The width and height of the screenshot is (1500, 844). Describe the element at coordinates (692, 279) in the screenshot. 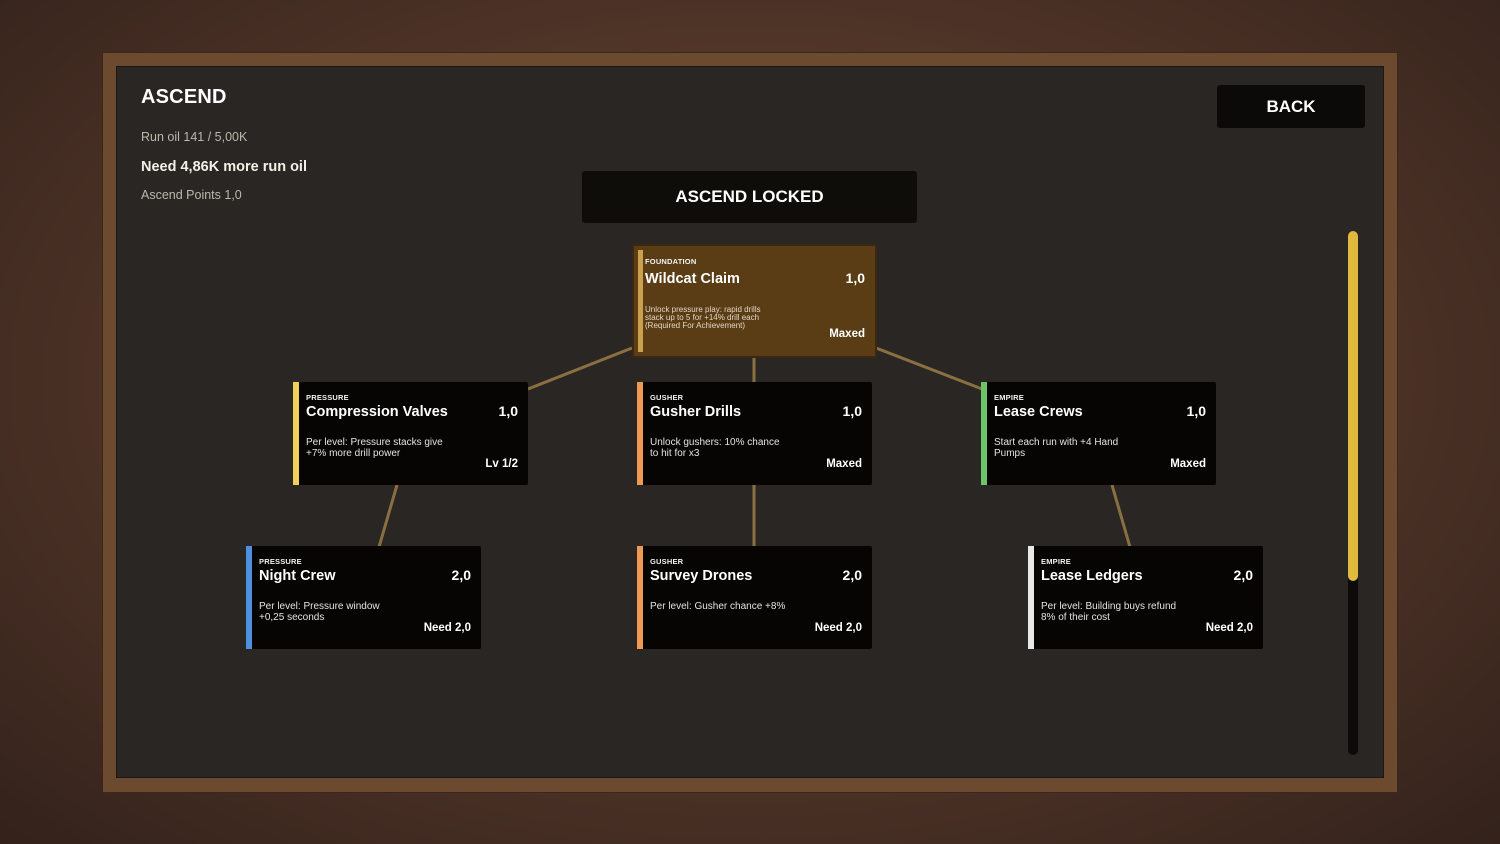

I see `node-name: Wildcat Claim` at that location.